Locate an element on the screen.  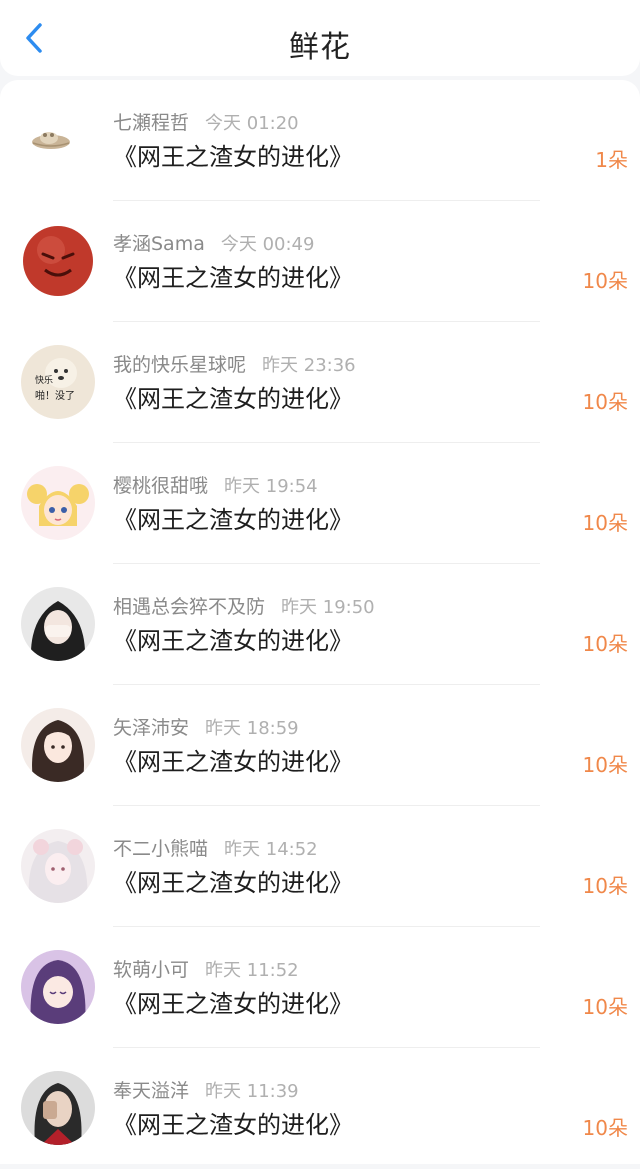
user-meta: 相遇总会猝不及防 昨天 19:50 is located at coordinates (244, 605).